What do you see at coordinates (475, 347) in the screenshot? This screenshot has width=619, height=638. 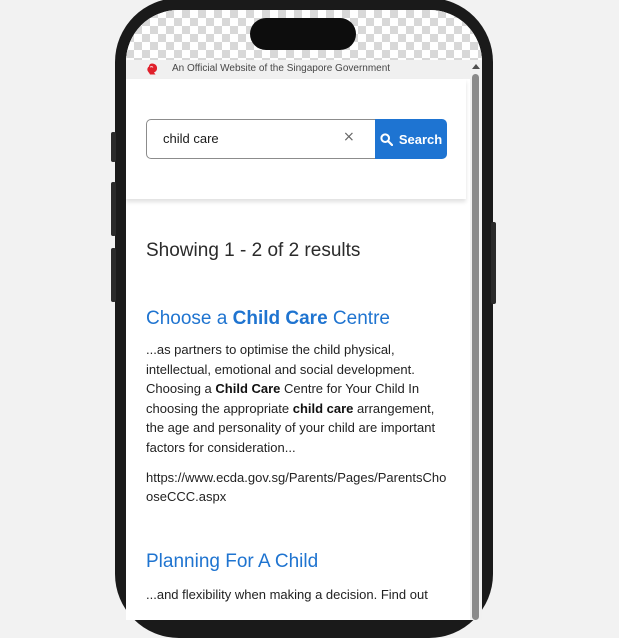 I see `scrollbar-thumb` at bounding box center [475, 347].